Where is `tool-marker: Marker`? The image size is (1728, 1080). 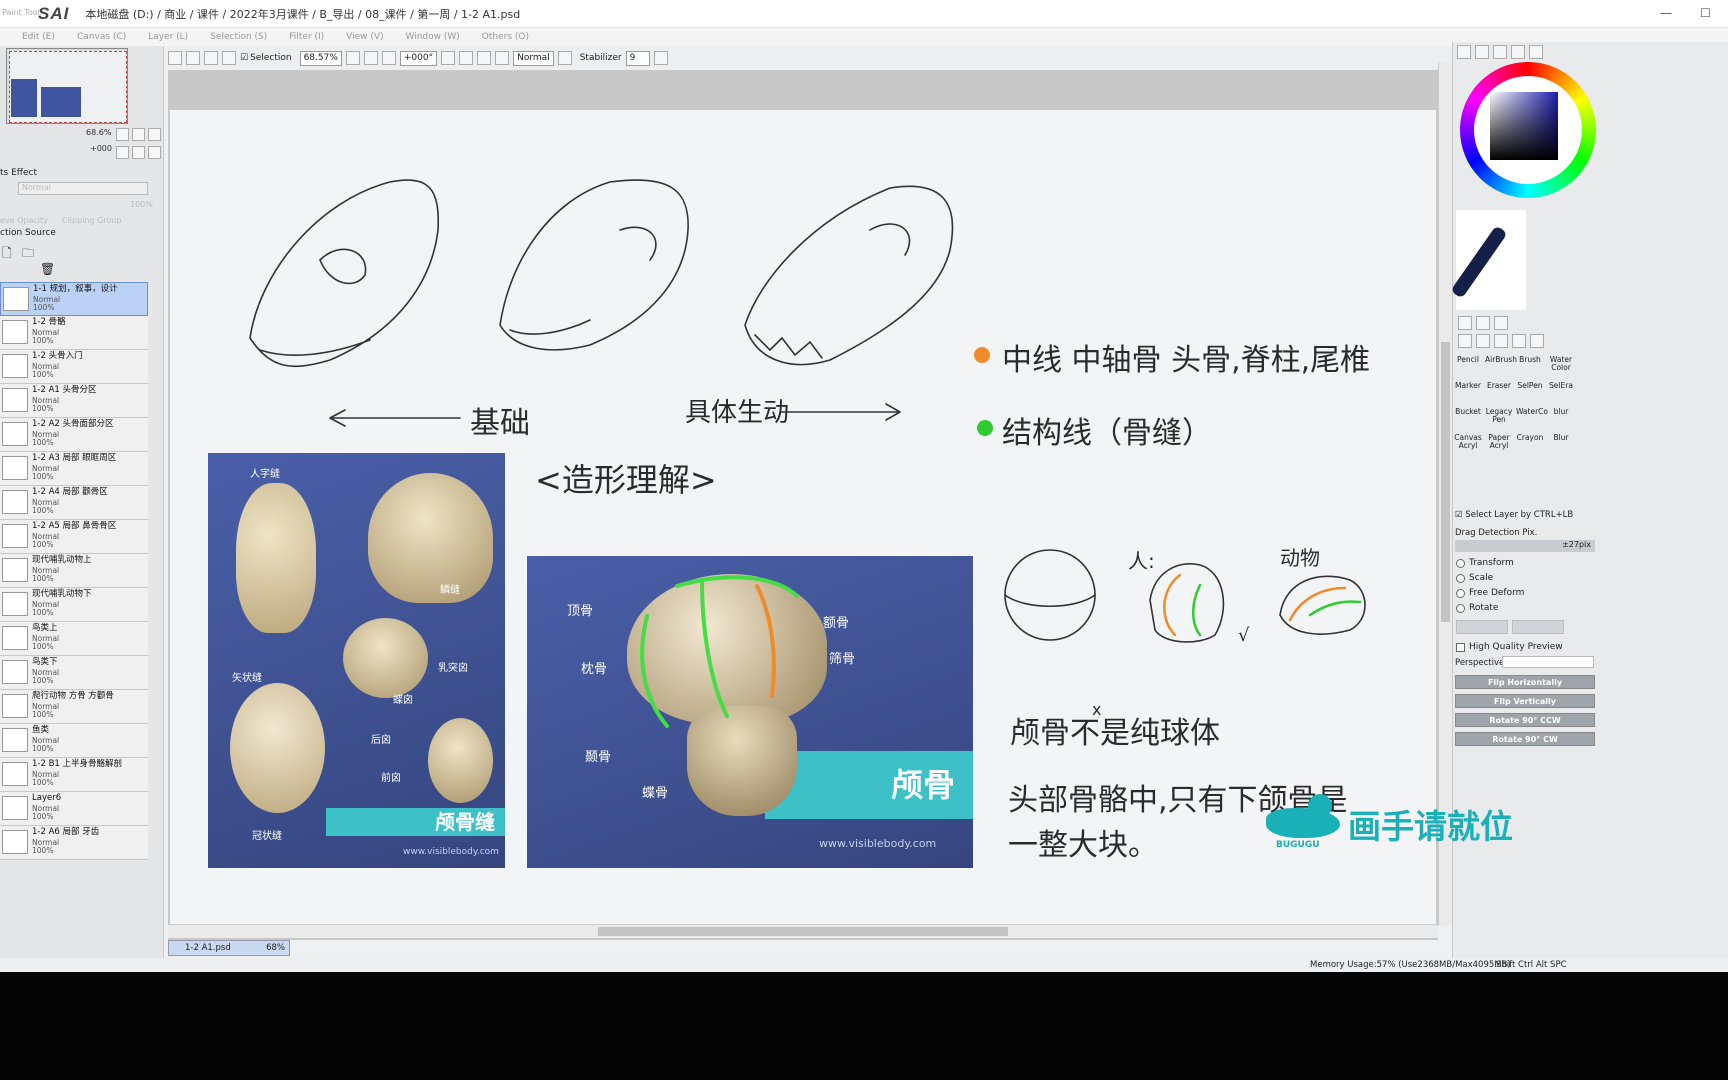 tool-marker: Marker is located at coordinates (1468, 386).